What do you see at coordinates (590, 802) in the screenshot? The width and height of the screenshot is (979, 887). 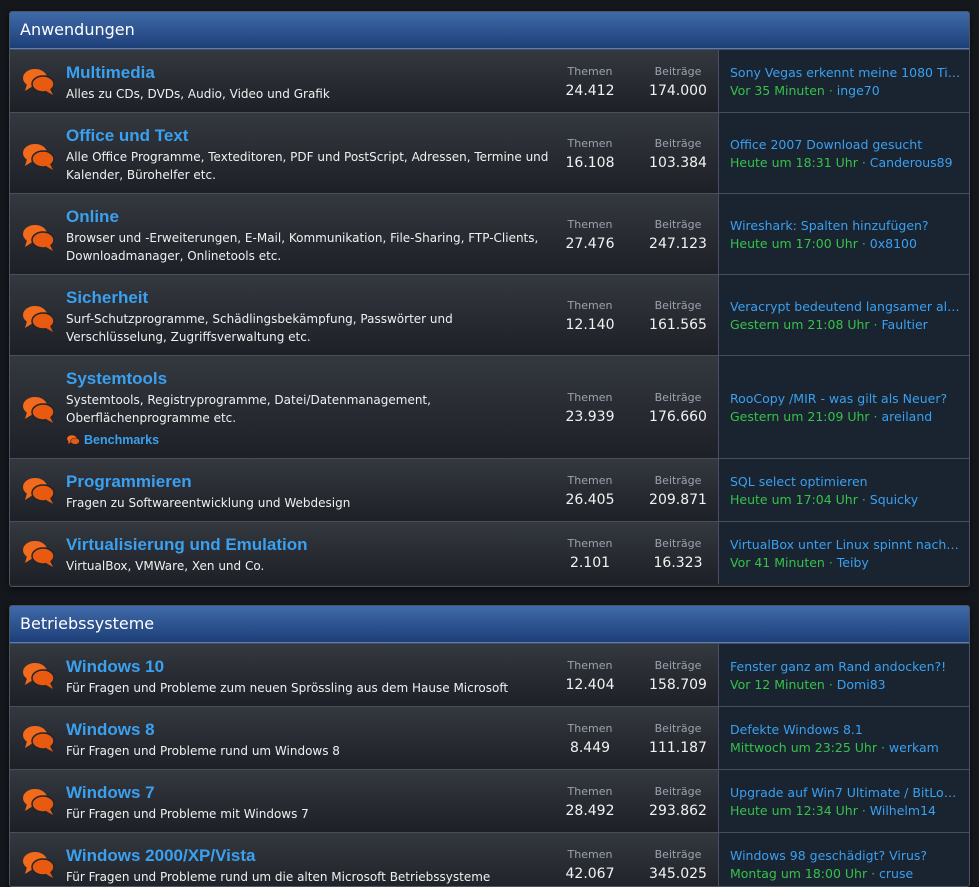 I see `topics-stat: Themen 28.492` at bounding box center [590, 802].